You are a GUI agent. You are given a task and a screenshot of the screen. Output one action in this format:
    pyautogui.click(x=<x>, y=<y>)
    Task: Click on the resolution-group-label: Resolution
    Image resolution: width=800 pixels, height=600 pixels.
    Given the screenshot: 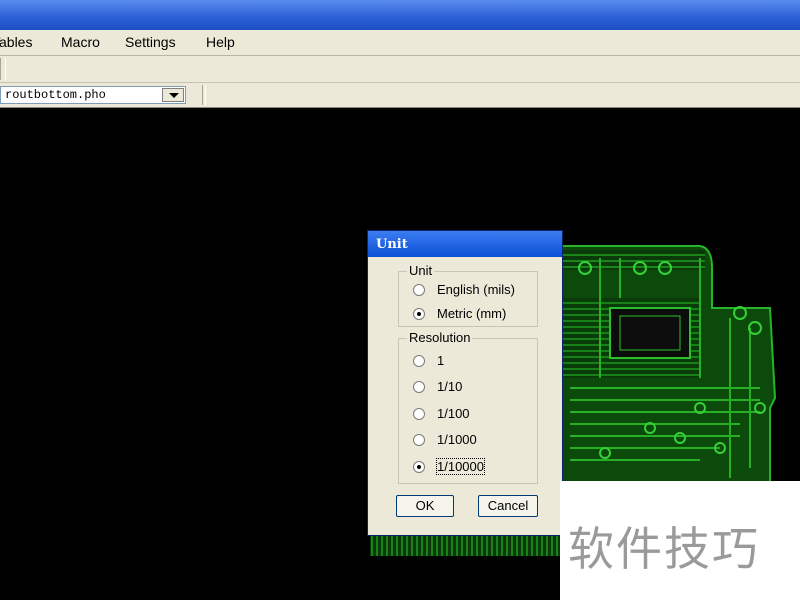 What is the action you would take?
    pyautogui.click(x=440, y=337)
    